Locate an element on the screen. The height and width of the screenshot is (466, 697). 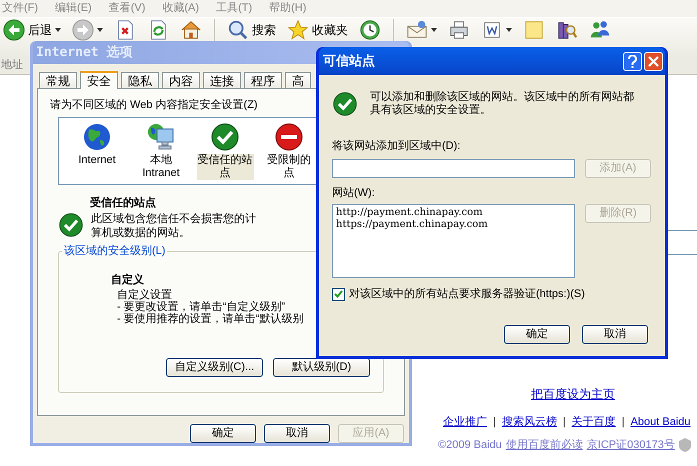
globe-icon is located at coordinates (97, 137).